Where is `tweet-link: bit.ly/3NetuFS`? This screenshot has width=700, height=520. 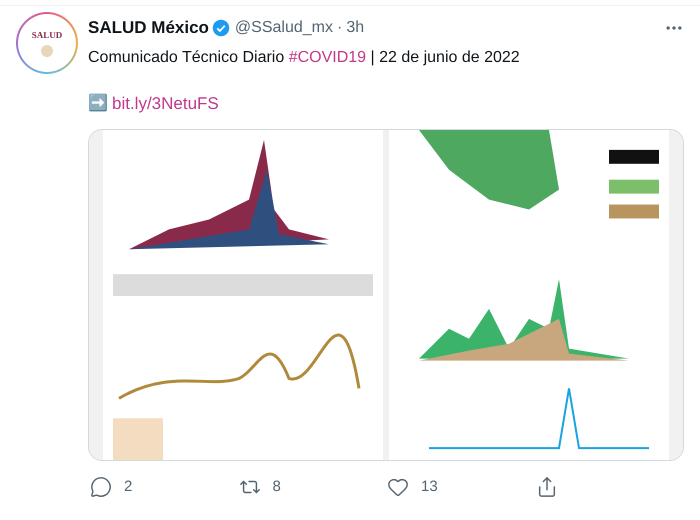
tweet-link: bit.ly/3NetuFS is located at coordinates (165, 103).